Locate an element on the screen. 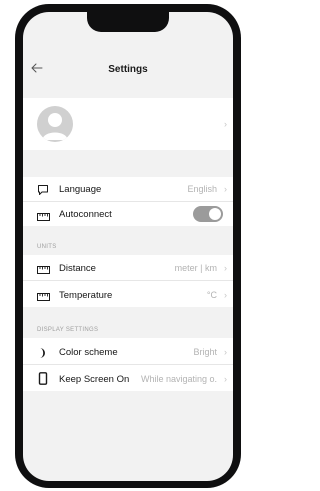 This screenshot has height=491, width=320. keep-screen-on-label: Keep Screen On is located at coordinates (94, 379).